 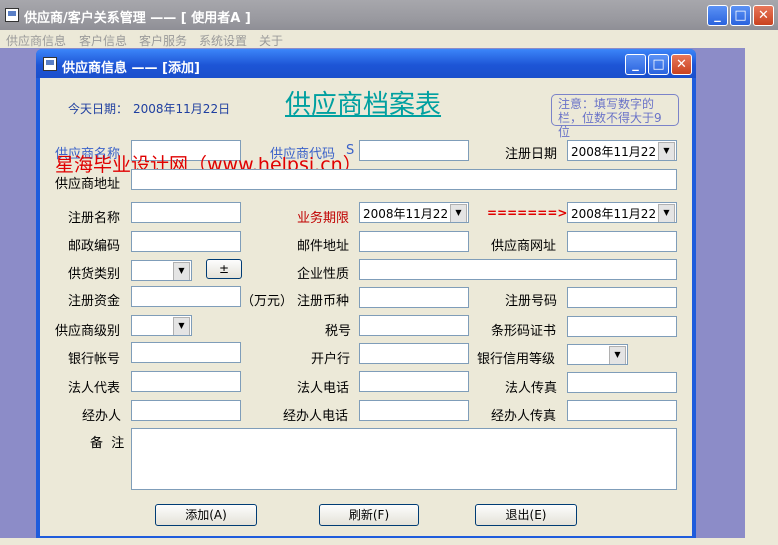 What do you see at coordinates (622, 241) in the screenshot?
I see `website-input` at bounding box center [622, 241].